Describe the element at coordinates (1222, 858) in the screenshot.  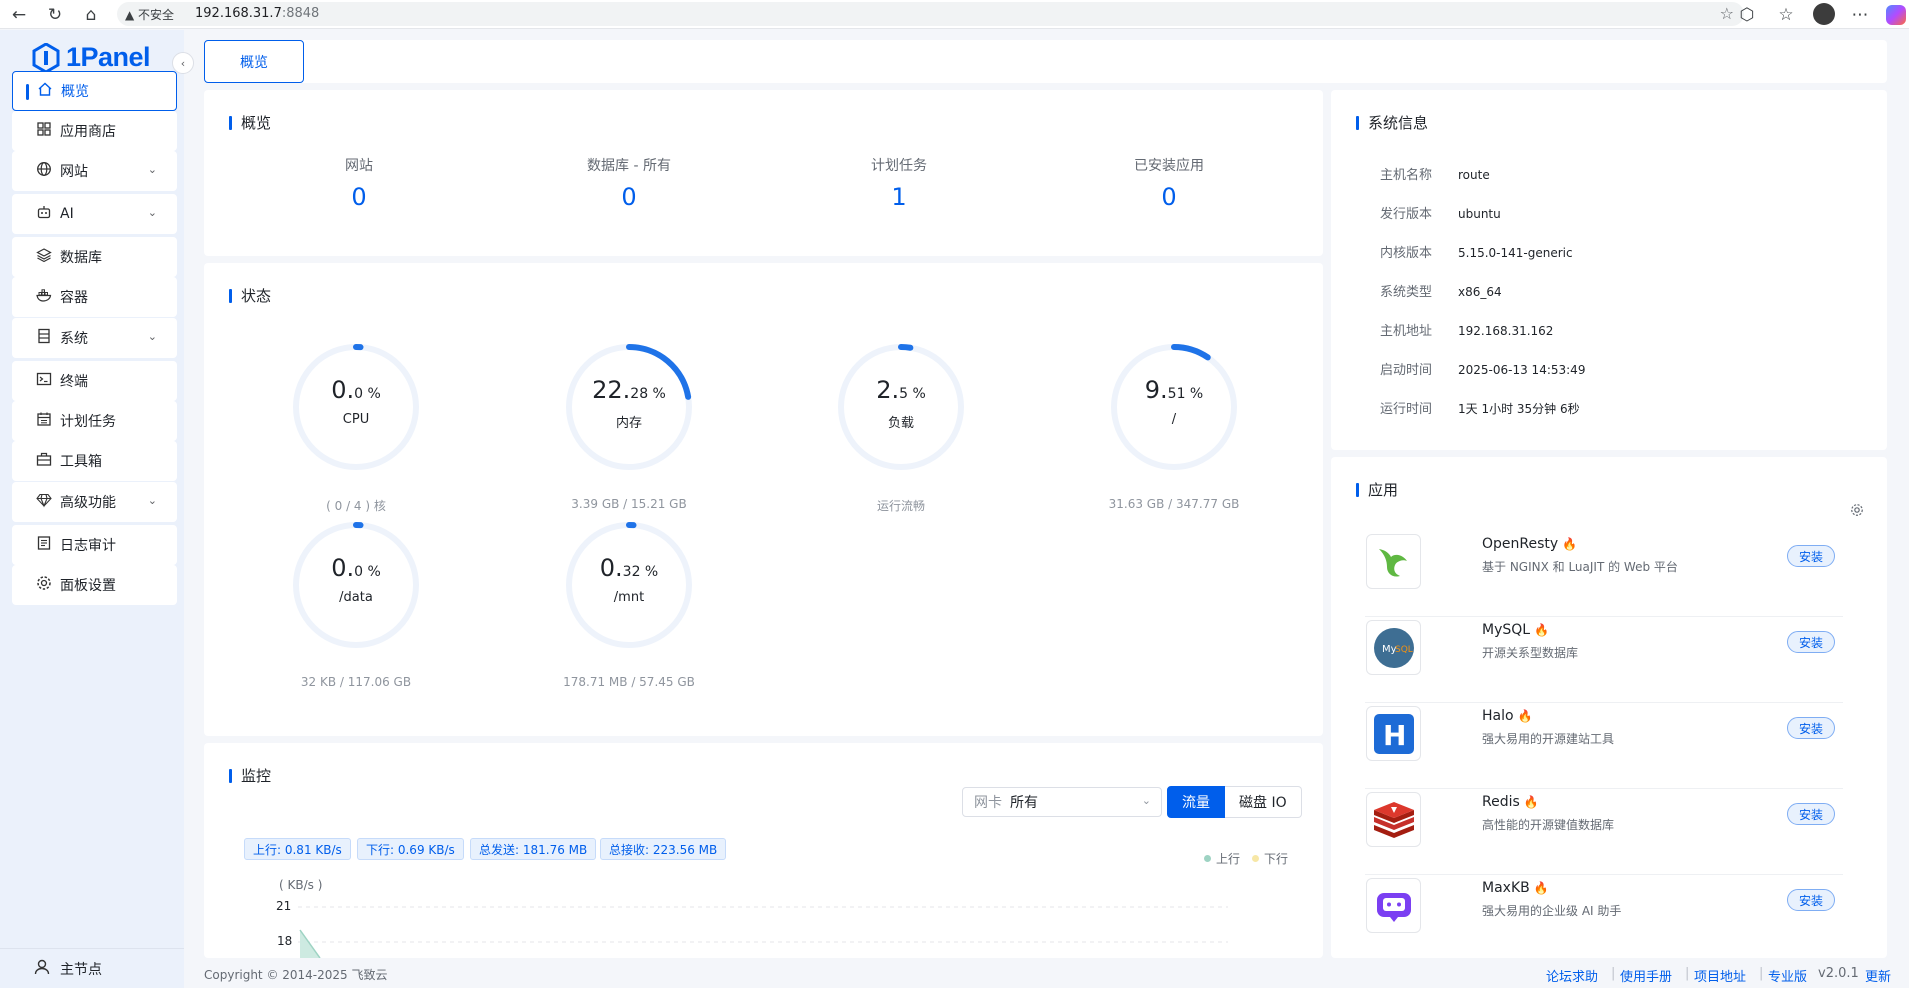
I see `legend-upload: 上行` at that location.